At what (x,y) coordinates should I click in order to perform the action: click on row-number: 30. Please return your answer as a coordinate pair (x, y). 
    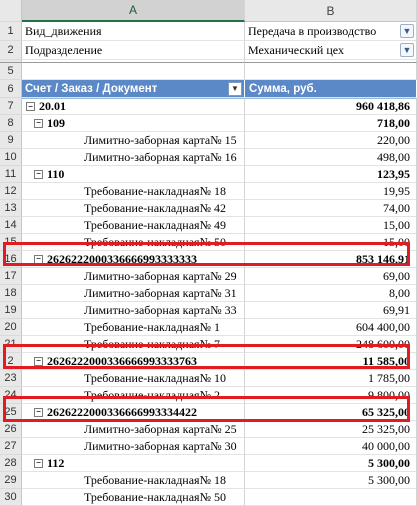
    Looking at the image, I should click on (11, 497).